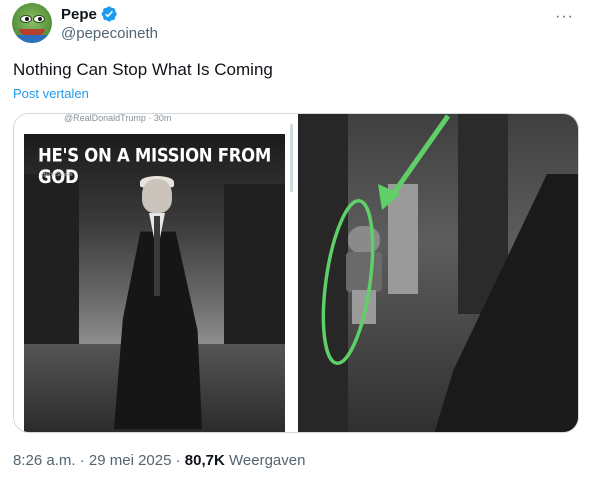 The width and height of the screenshot is (594, 485). I want to click on views-count: 80,7K, so click(205, 460).